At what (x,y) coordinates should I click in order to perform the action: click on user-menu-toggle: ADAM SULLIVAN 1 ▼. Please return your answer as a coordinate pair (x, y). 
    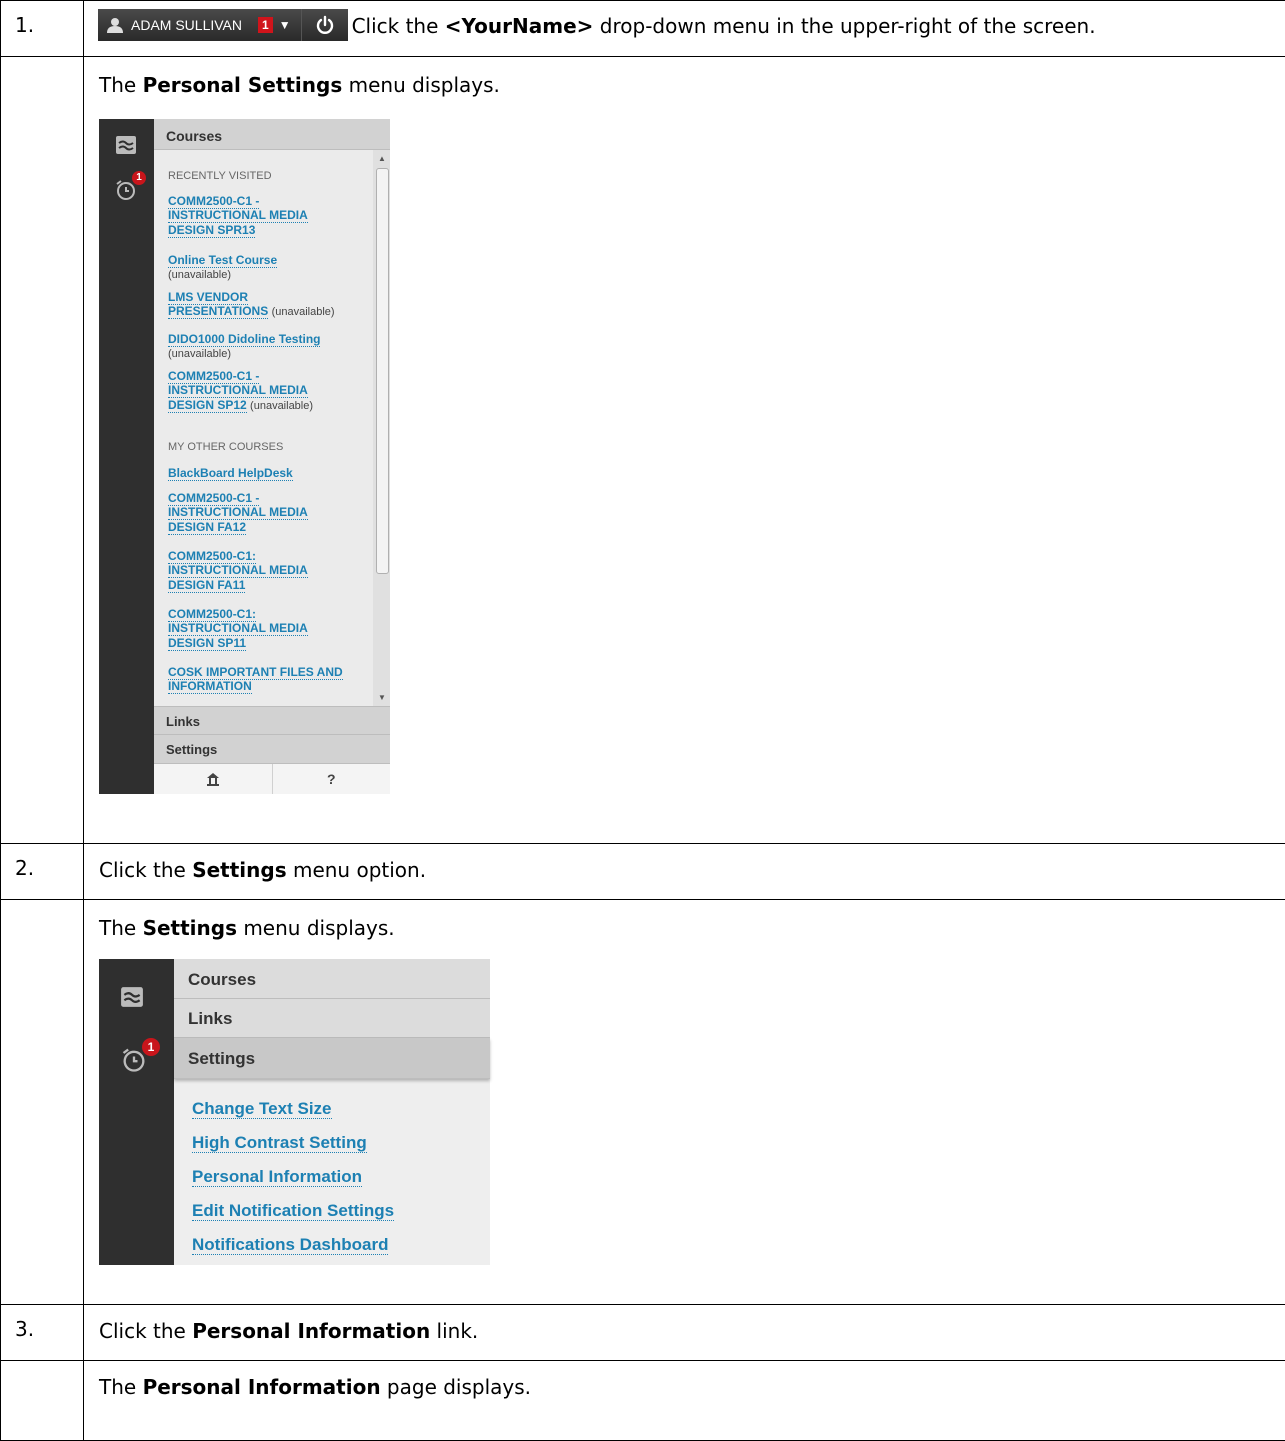
    Looking at the image, I should click on (199, 25).